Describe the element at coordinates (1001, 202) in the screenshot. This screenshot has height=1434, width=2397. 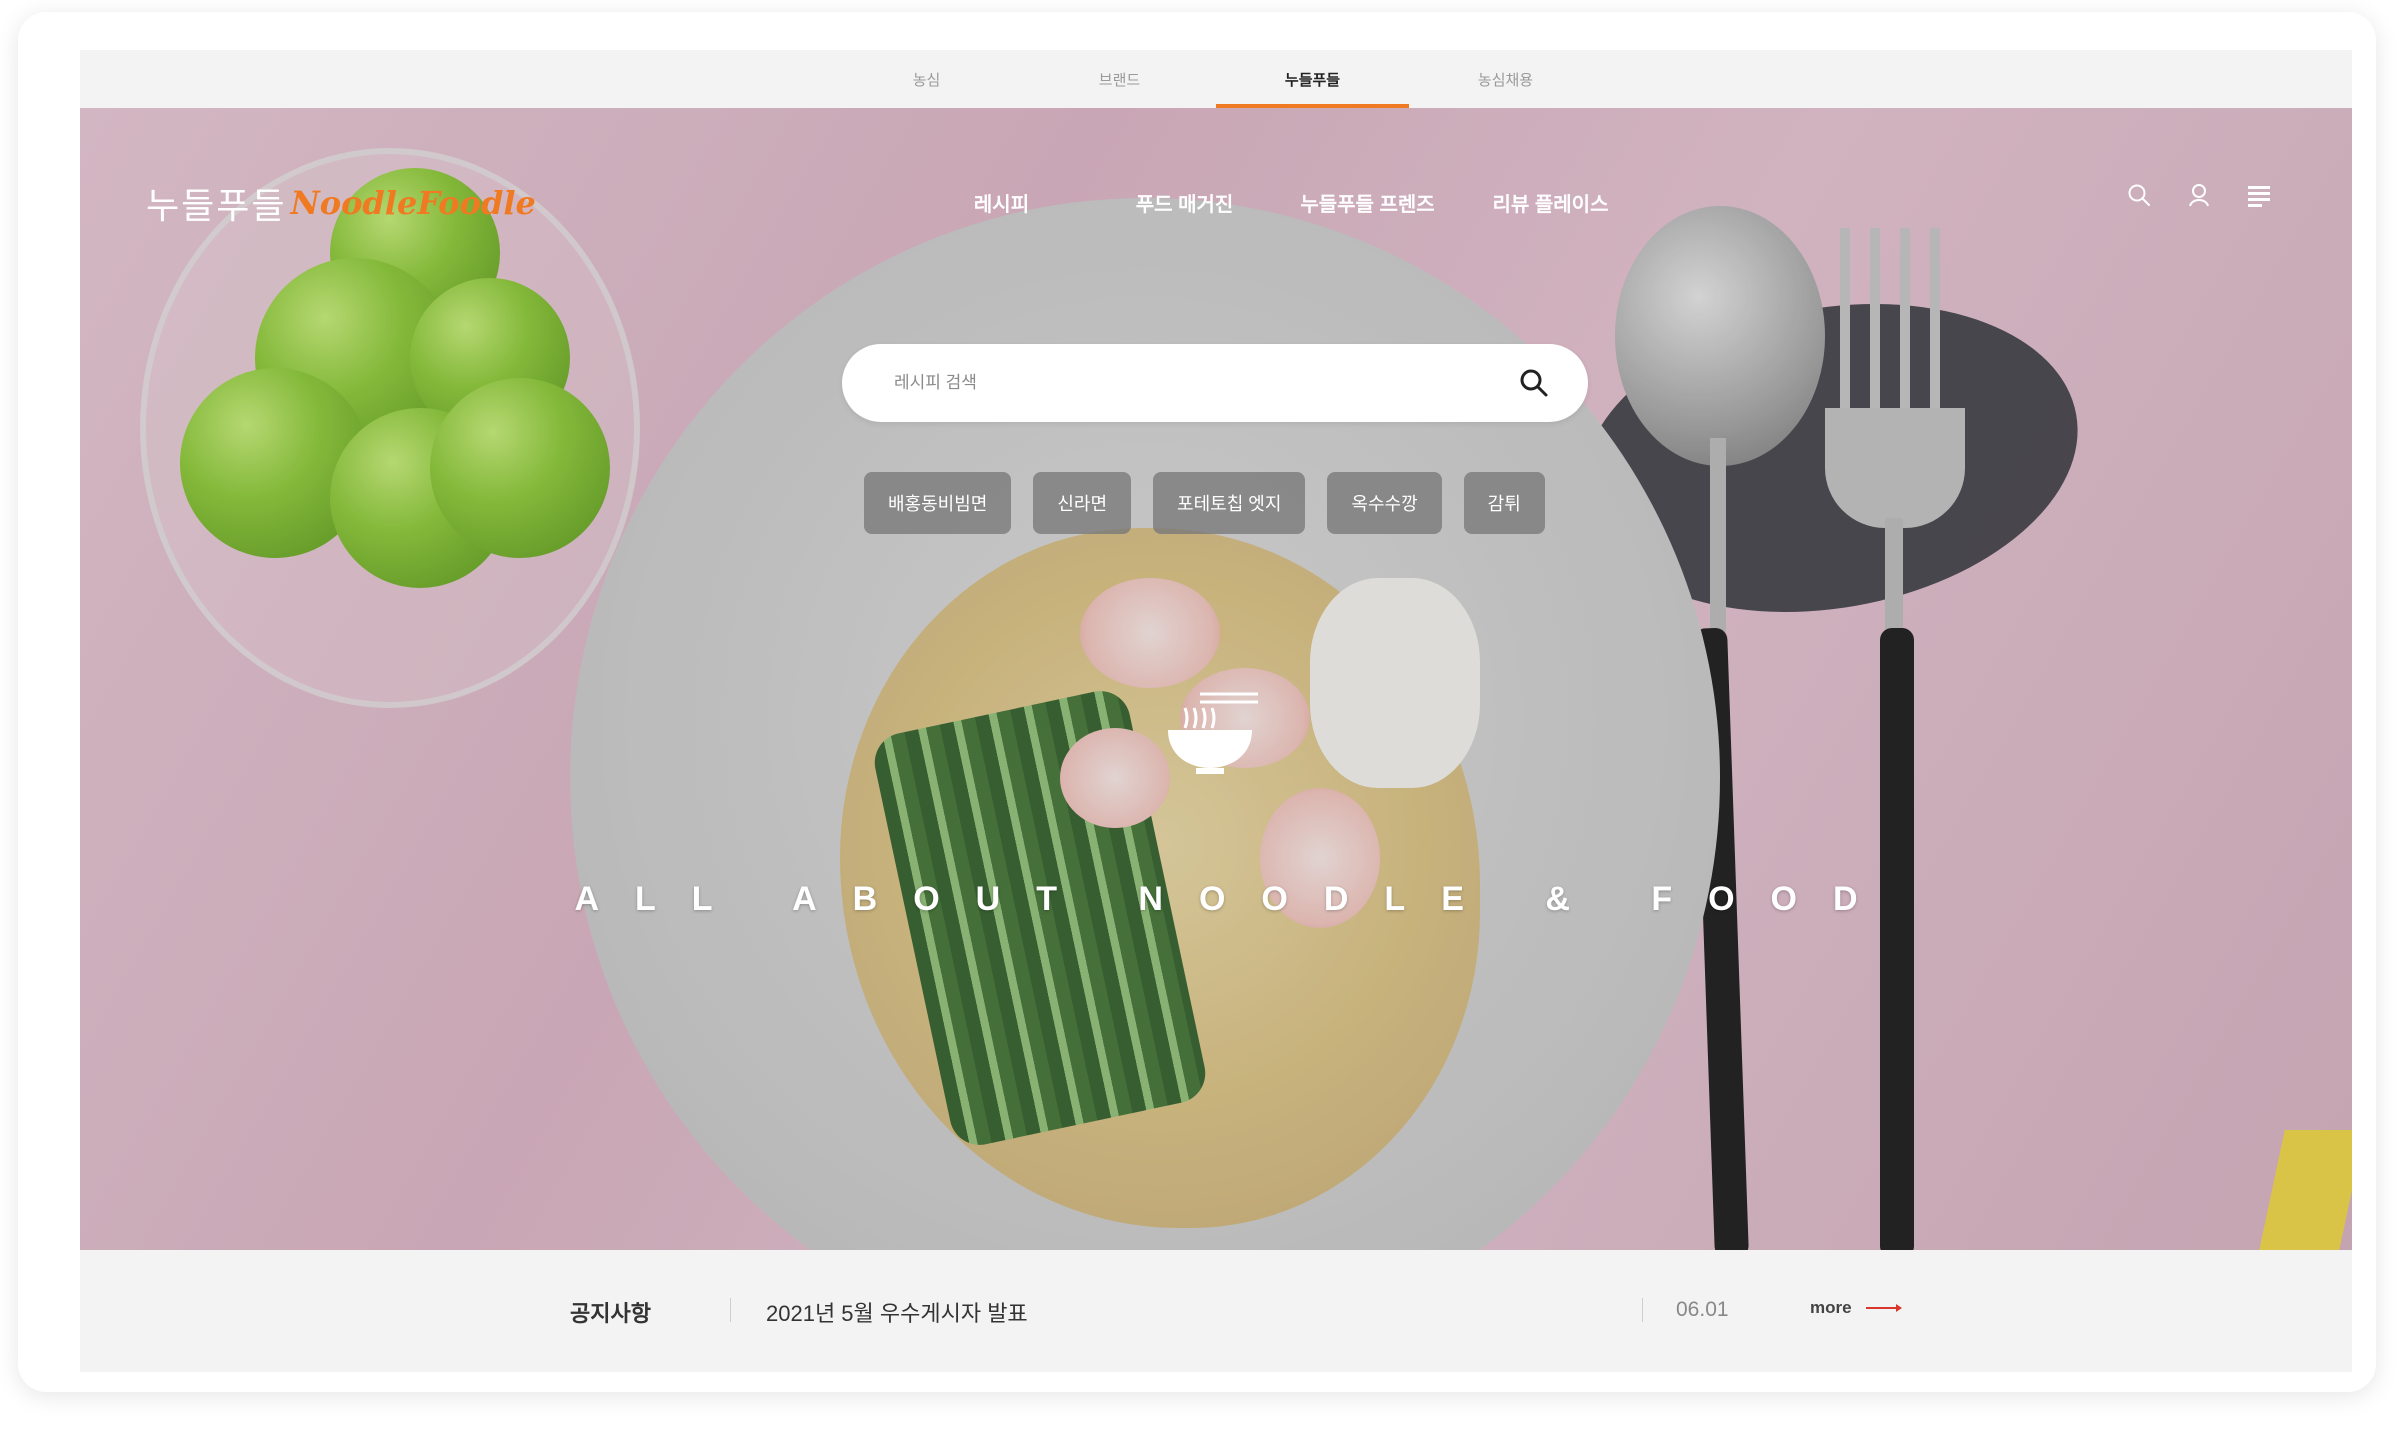
I see `nav-item-recipe: 레시피` at that location.